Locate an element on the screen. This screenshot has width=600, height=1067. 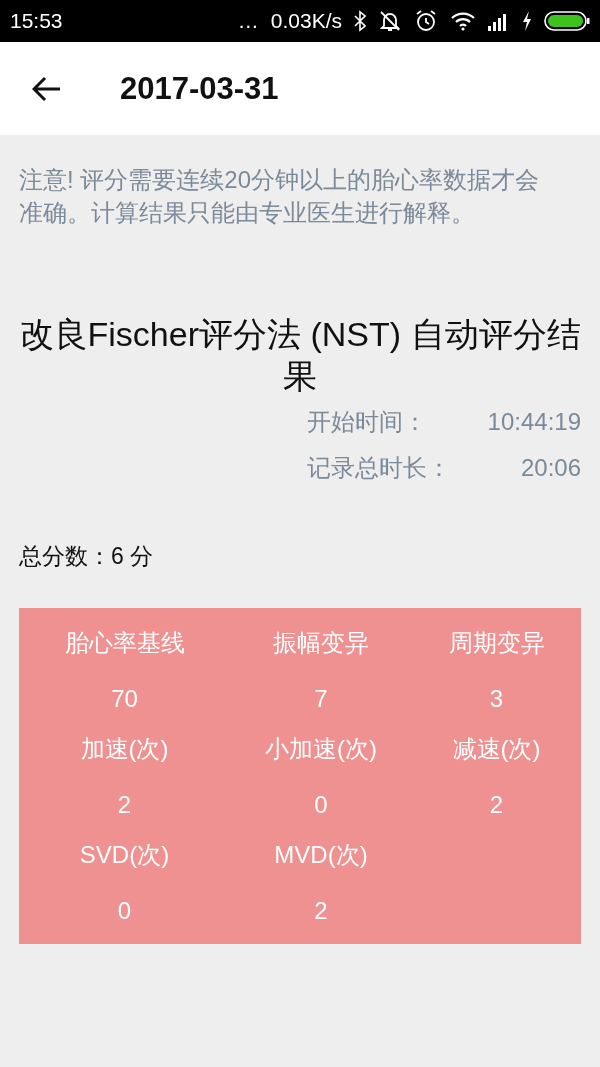
info-value: 10:44:19 is located at coordinates (533, 422).